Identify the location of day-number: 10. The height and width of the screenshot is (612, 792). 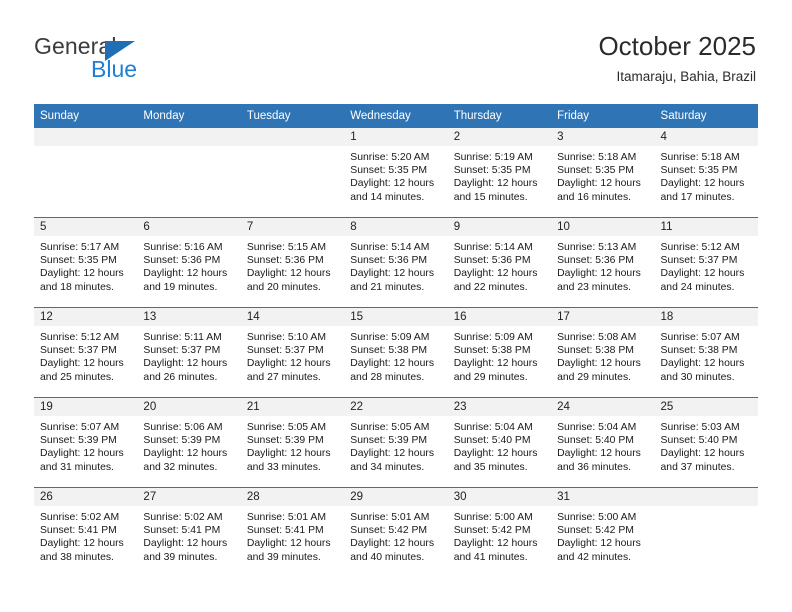
(603, 227).